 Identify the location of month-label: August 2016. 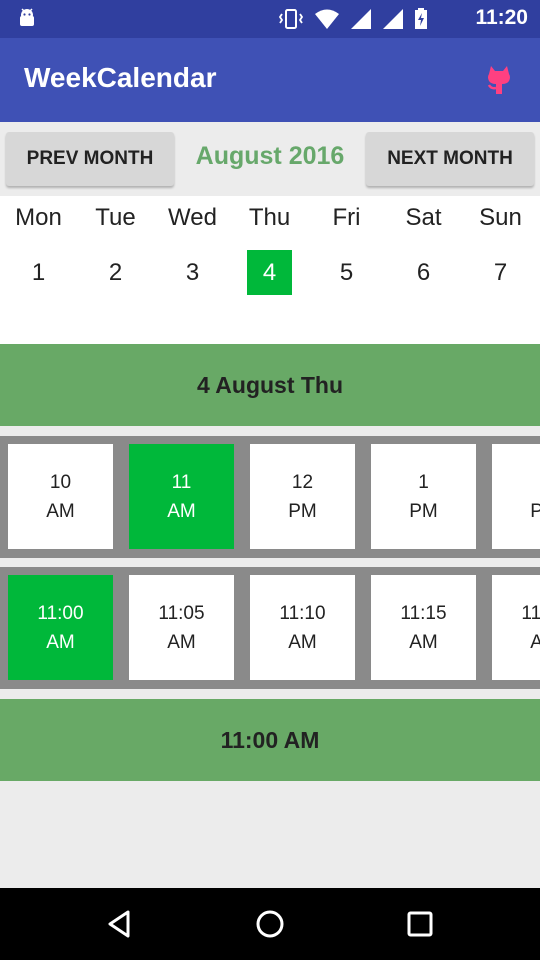
(270, 156).